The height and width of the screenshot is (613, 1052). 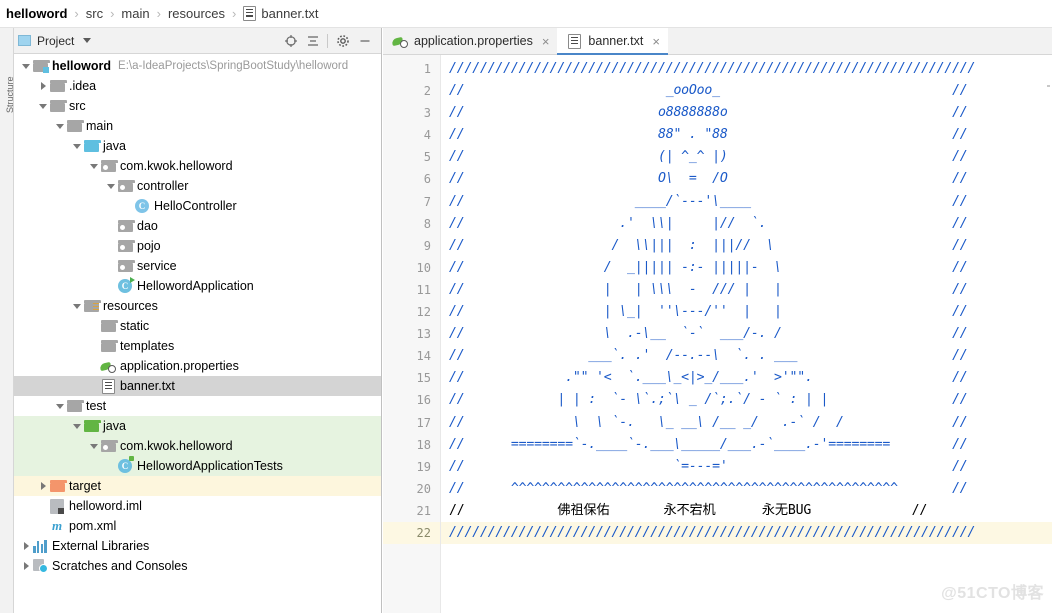 I want to click on project-icon, so click(x=24, y=40).